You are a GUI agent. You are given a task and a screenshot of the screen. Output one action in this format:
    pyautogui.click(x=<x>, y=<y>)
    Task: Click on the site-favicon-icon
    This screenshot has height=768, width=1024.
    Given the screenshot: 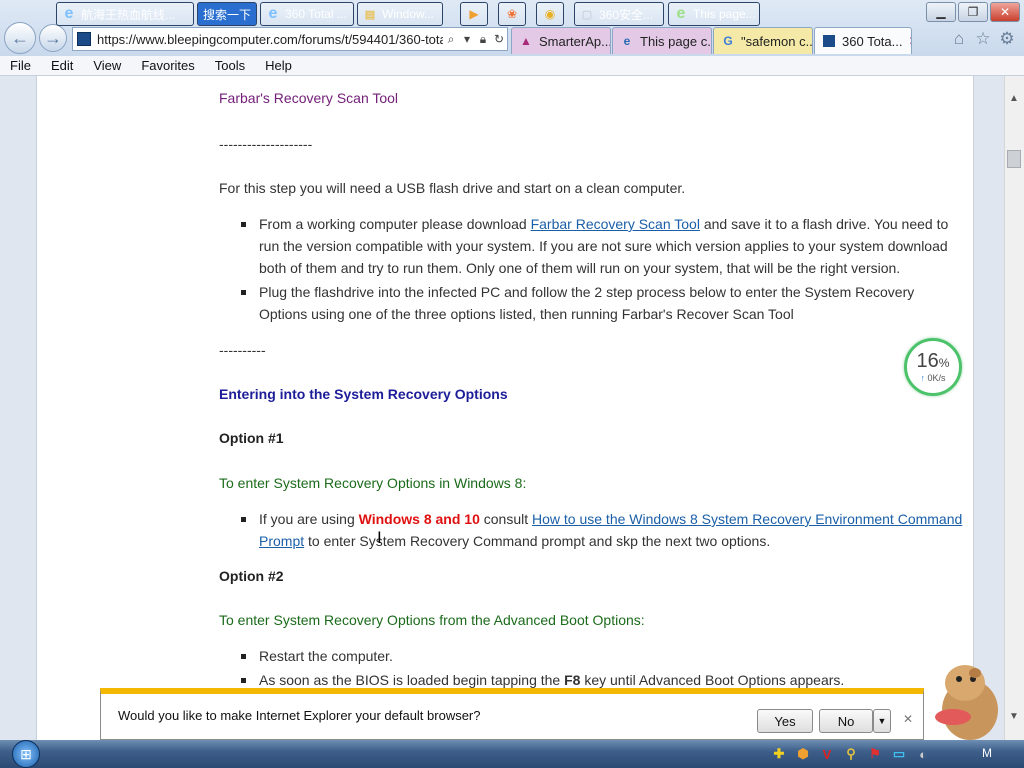 What is the action you would take?
    pyautogui.click(x=84, y=39)
    